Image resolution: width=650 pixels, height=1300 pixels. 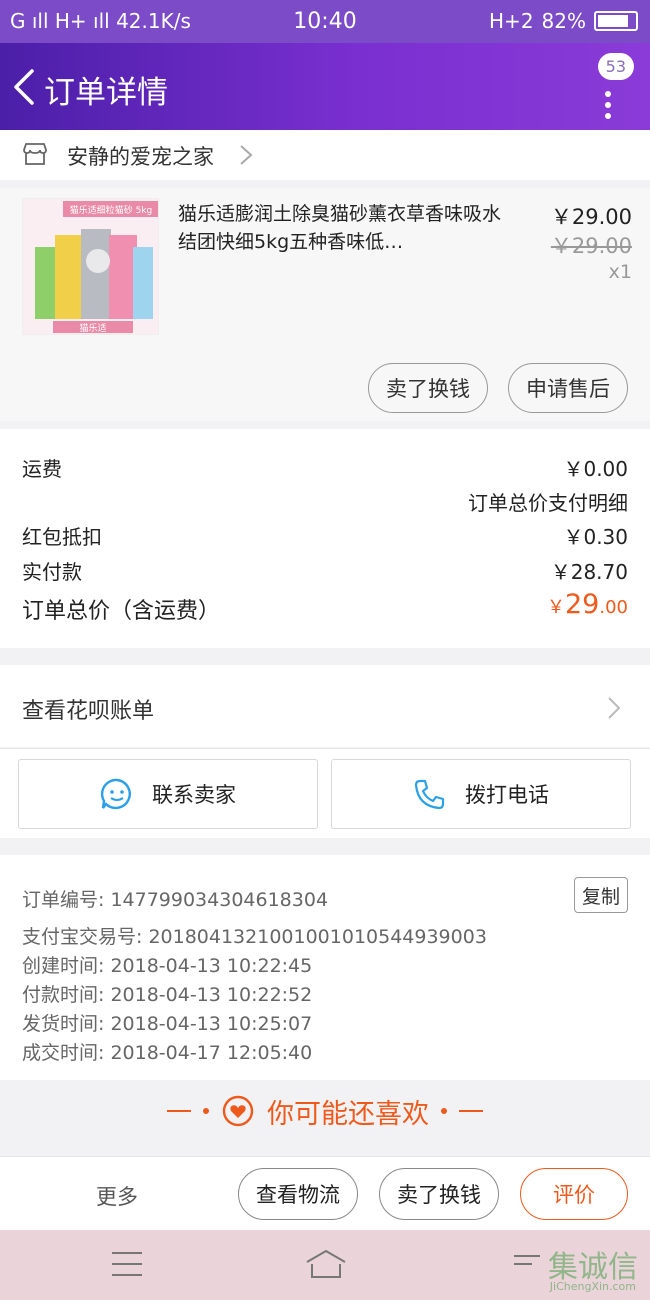 I want to click on bottom-action-bar: 更多 查看物流 卖了换钱 评价, so click(x=325, y=1193).